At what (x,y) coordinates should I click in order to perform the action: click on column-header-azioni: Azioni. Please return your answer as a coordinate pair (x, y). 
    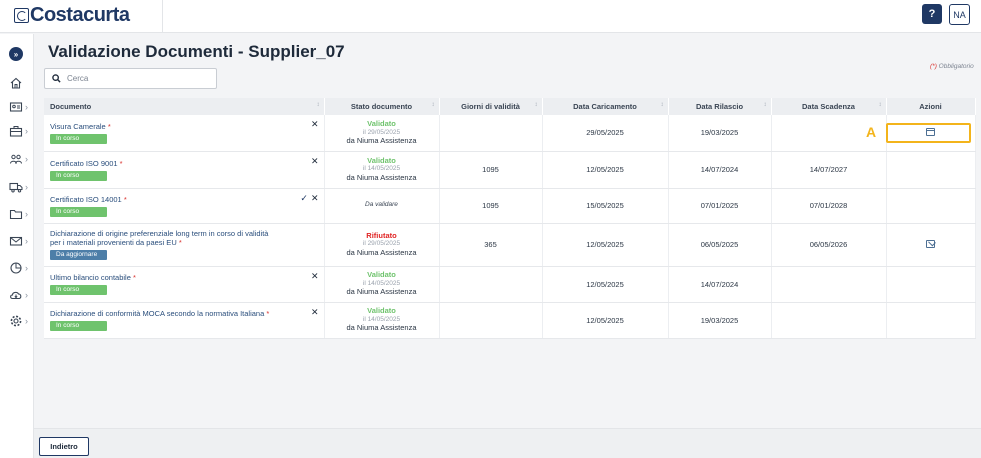
    Looking at the image, I should click on (931, 106).